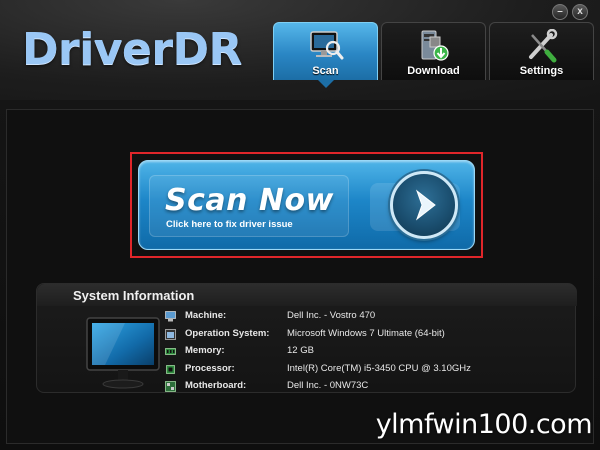  I want to click on tab-download: Download, so click(433, 51).